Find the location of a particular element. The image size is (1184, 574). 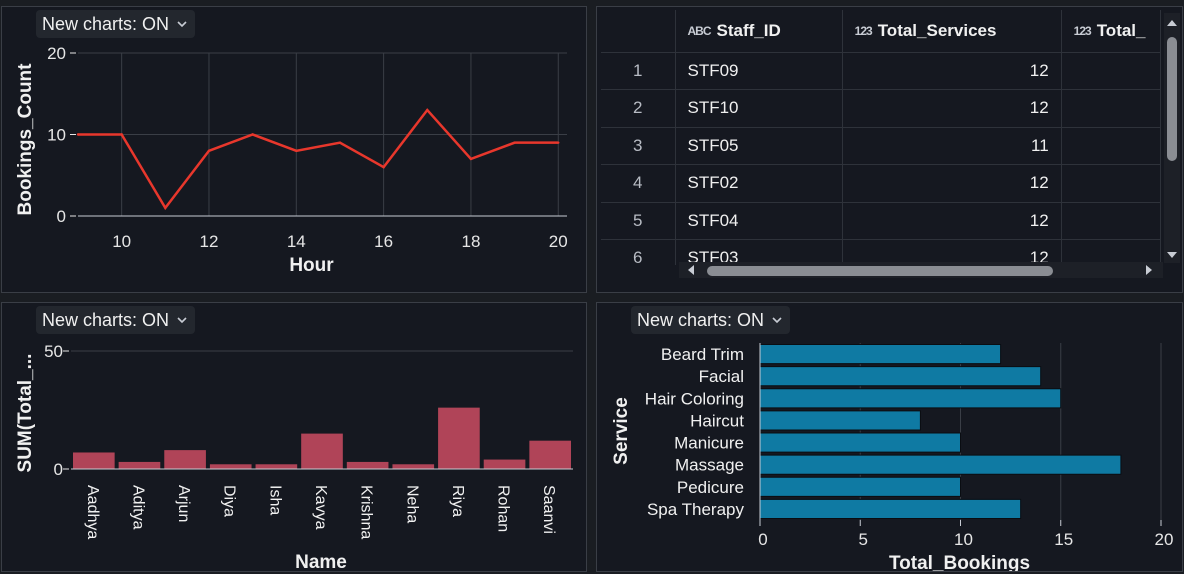

y-tick-label: Massage is located at coordinates (709, 465).